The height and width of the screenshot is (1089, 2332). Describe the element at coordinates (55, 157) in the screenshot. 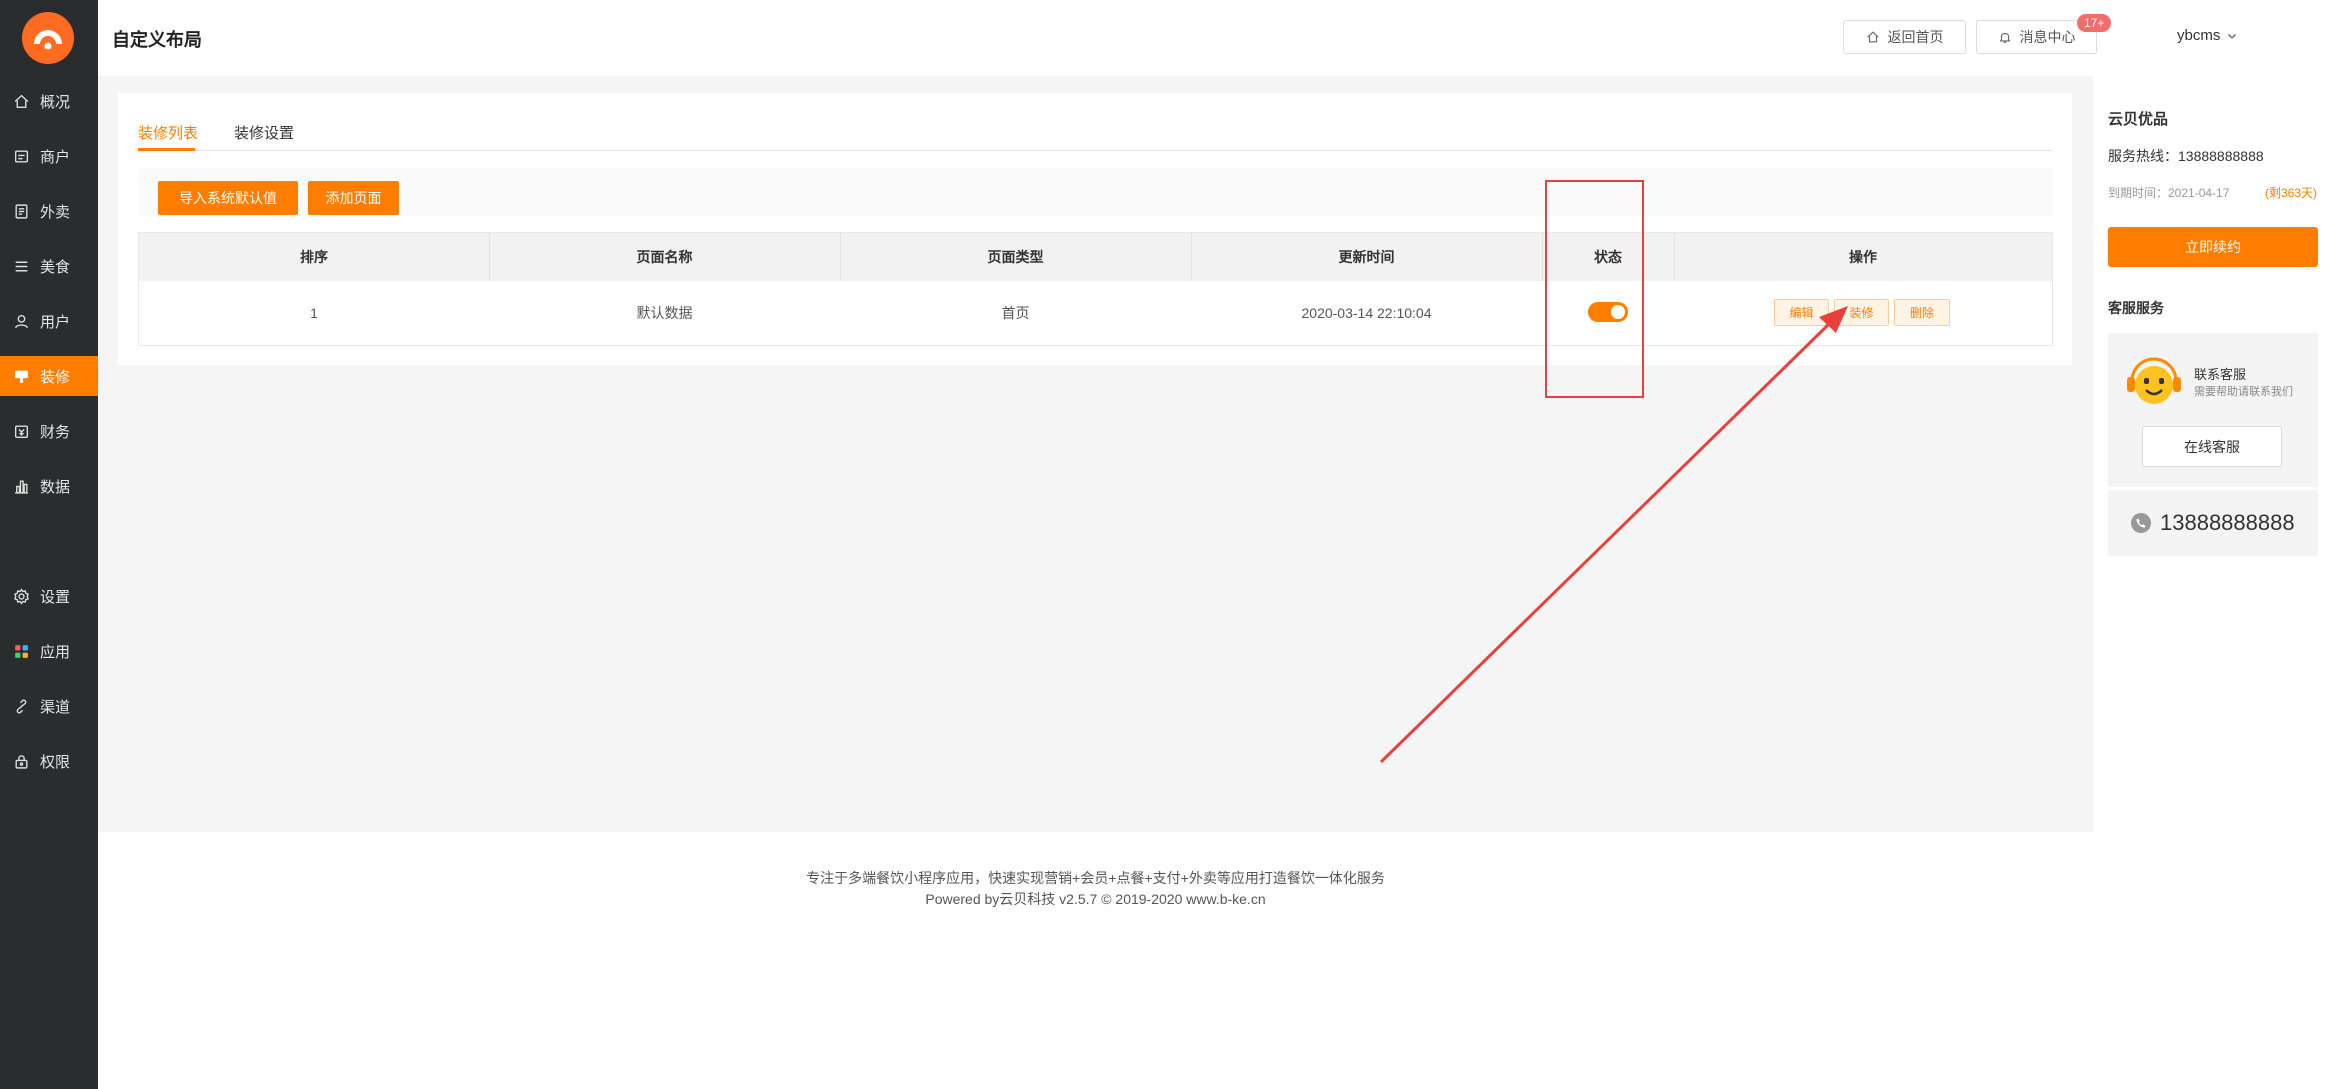

I see `sidebar-item-label: 商户` at that location.